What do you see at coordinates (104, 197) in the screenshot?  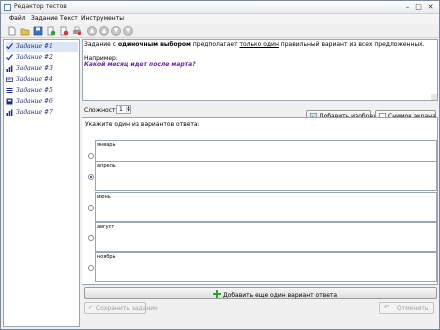 I see `answer-text: июнь` at bounding box center [104, 197].